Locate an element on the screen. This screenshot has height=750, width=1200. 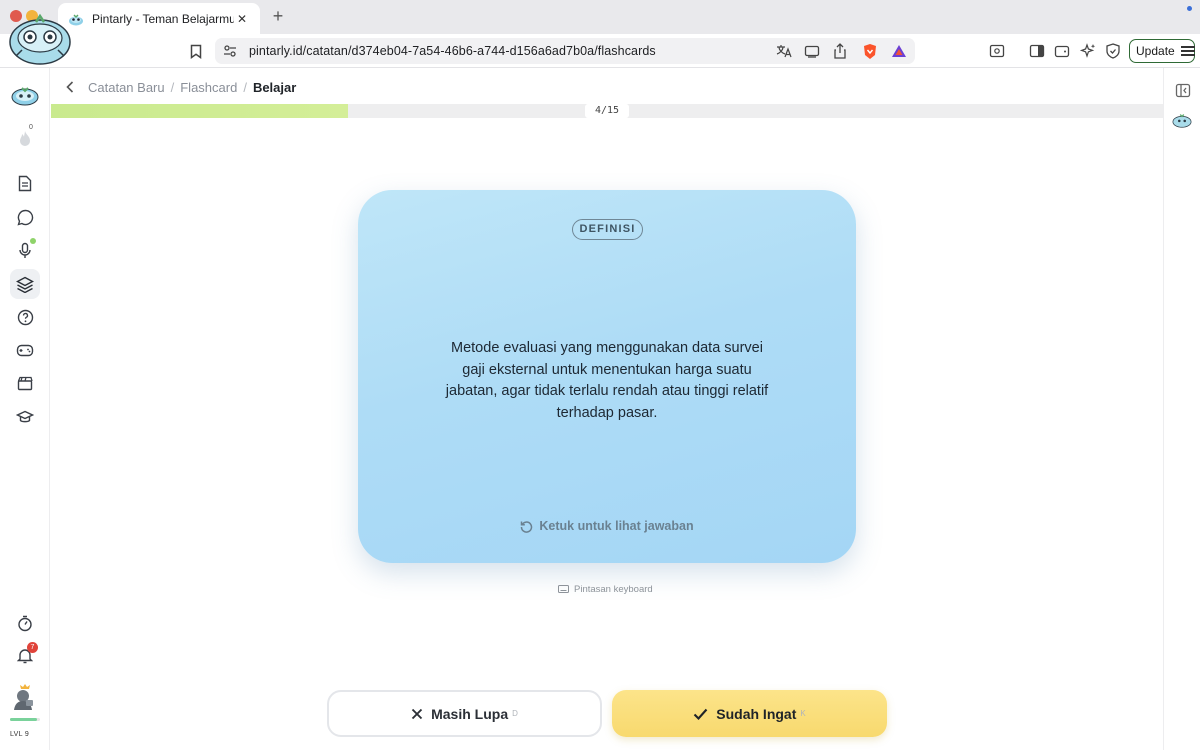
already-remember-label: Sudah Ingat is located at coordinates (756, 713).